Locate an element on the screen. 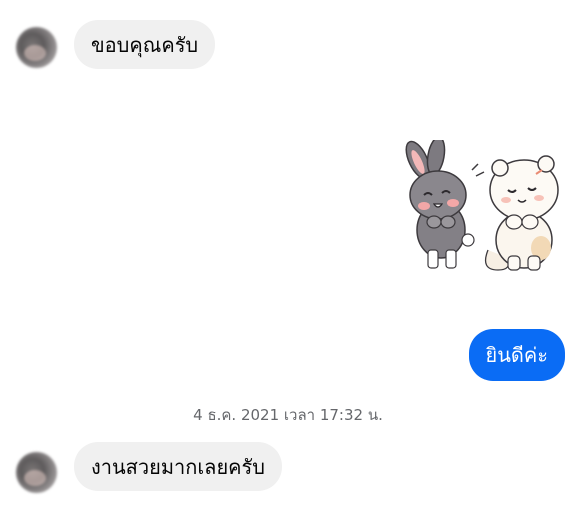 The height and width of the screenshot is (520, 576). incoming-message-bubble: ขอบคุณครับ is located at coordinates (145, 44).